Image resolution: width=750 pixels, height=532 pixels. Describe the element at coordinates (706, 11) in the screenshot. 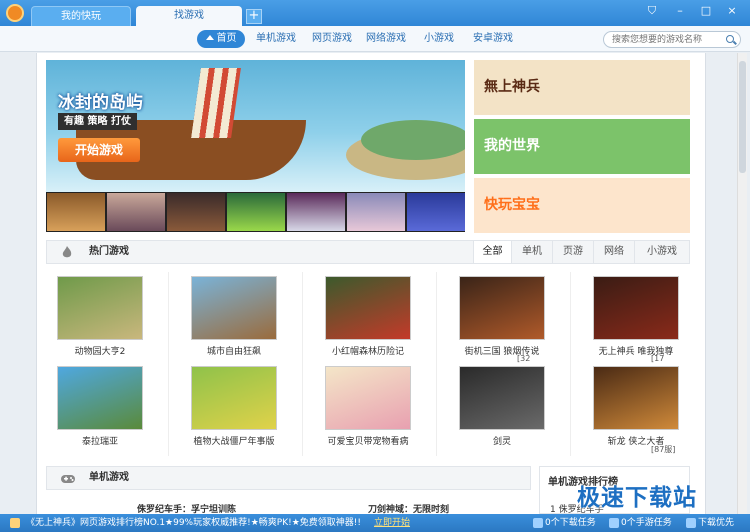

I see `maximize-button: □` at that location.